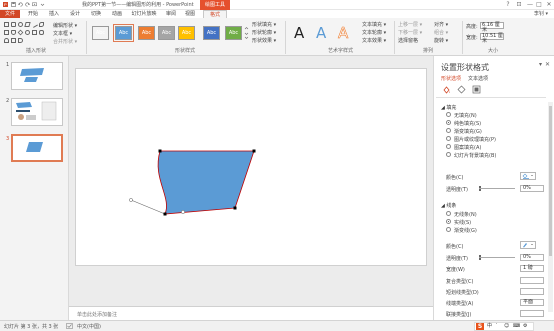 This screenshot has width=554, height=331. I want to click on compound-type-dropdown, so click(532, 280).